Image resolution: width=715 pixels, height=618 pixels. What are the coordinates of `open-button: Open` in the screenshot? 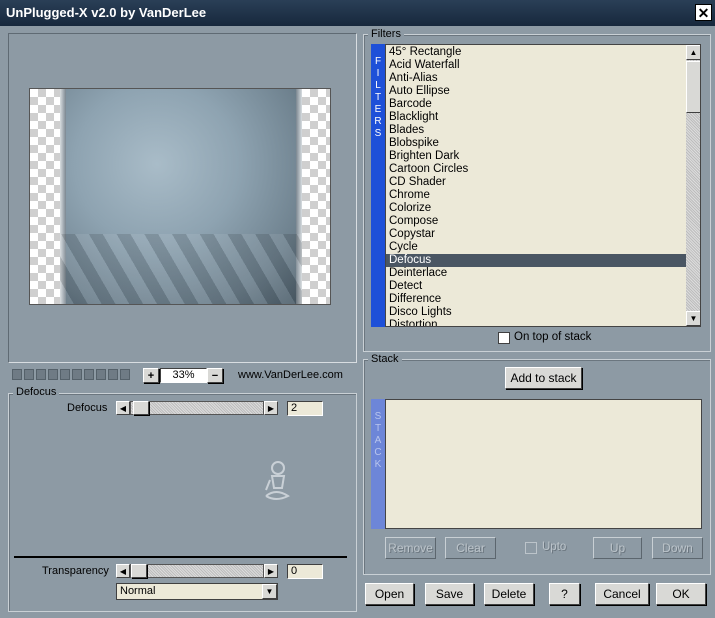 It's located at (389, 594).